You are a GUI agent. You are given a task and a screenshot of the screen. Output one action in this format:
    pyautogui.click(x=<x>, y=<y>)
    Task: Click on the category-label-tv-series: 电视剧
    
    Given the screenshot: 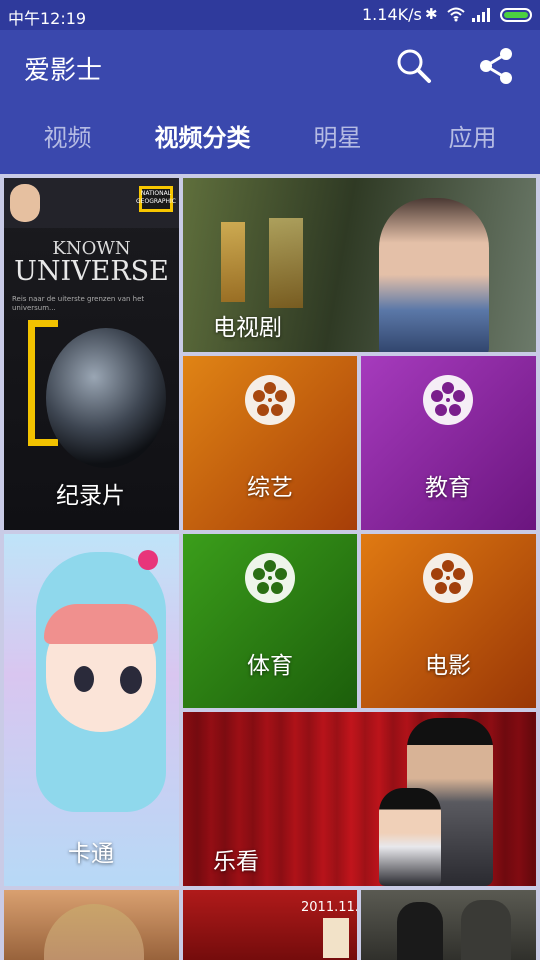 What is the action you would take?
    pyautogui.click(x=247, y=328)
    